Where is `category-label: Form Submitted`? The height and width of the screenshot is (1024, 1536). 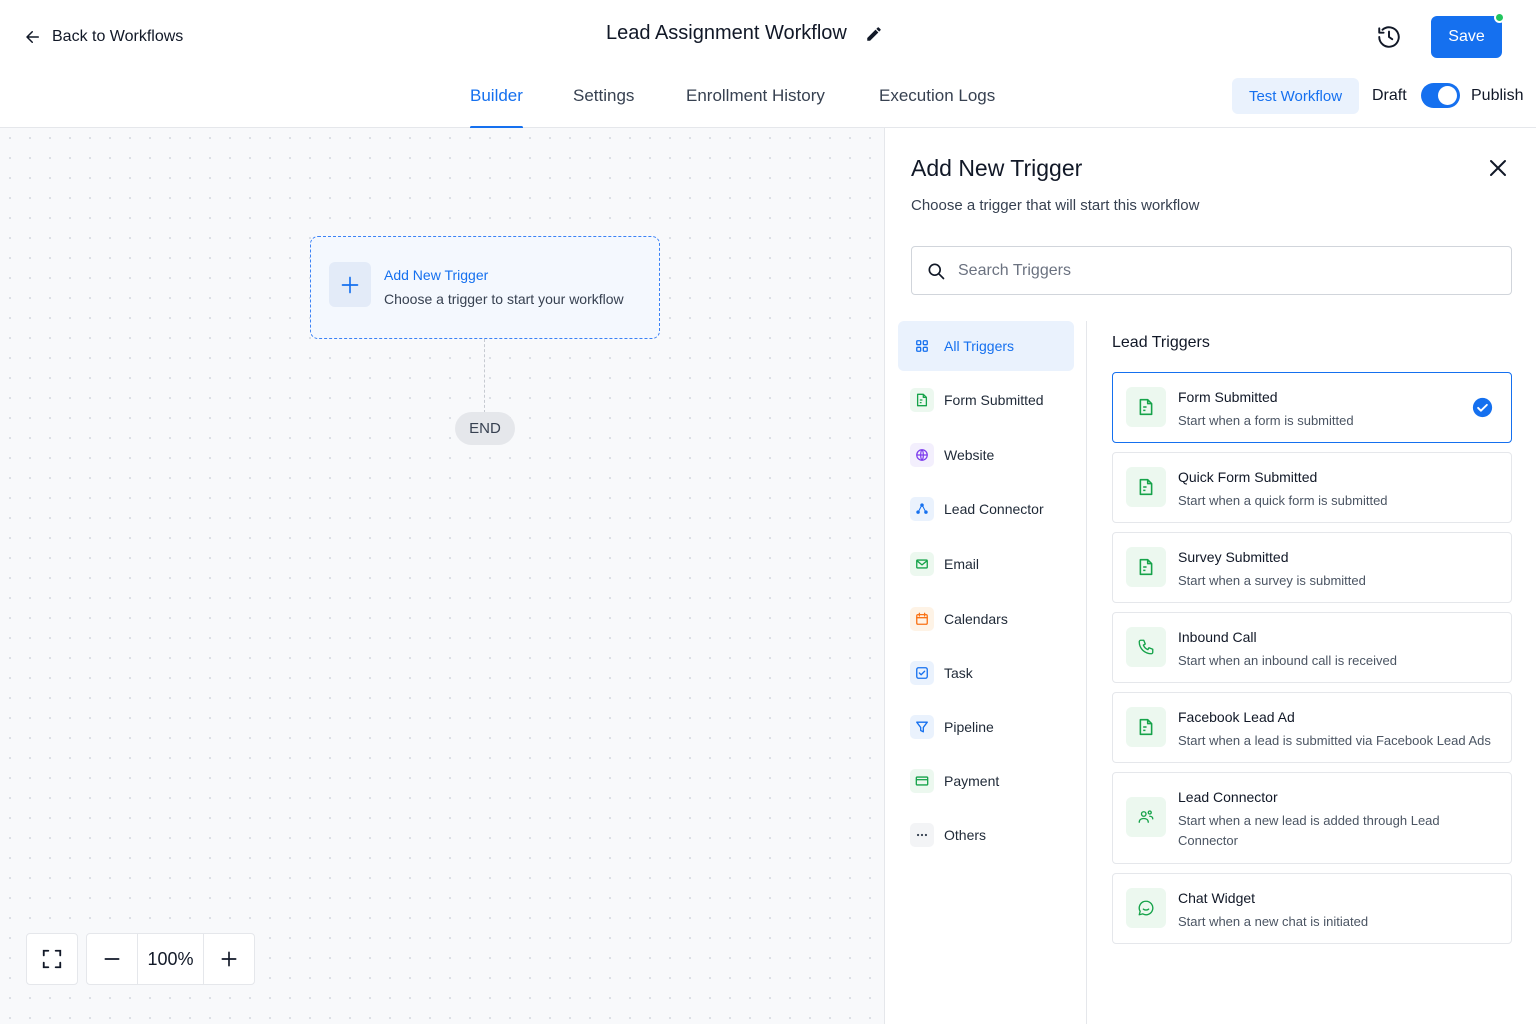
category-label: Form Submitted is located at coordinates (994, 400).